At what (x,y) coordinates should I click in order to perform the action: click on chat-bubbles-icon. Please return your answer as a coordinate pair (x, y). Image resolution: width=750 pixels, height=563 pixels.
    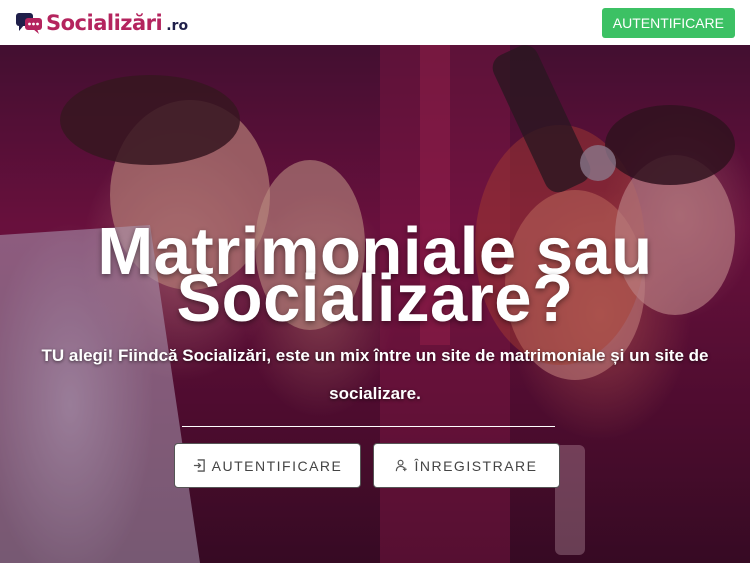
    Looking at the image, I should click on (29, 23).